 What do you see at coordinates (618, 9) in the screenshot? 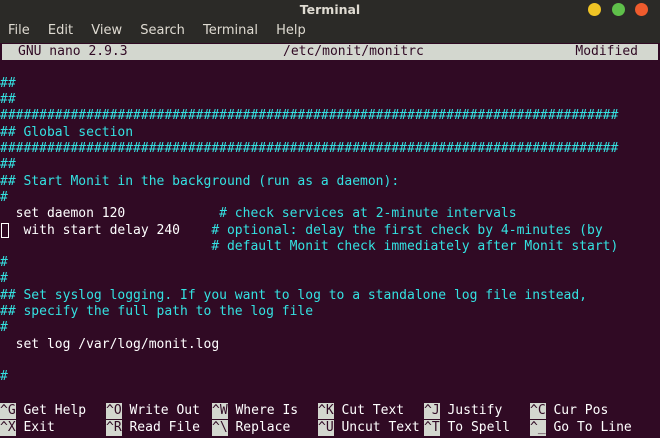
I see `maximize-button` at bounding box center [618, 9].